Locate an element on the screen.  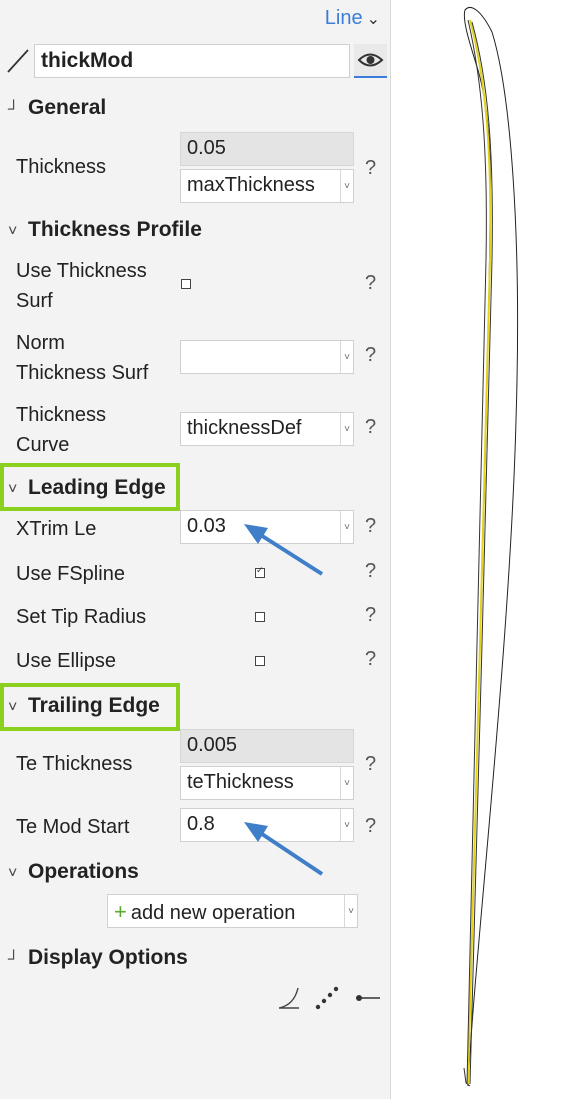
section-general: ┘ General is located at coordinates (57, 108).